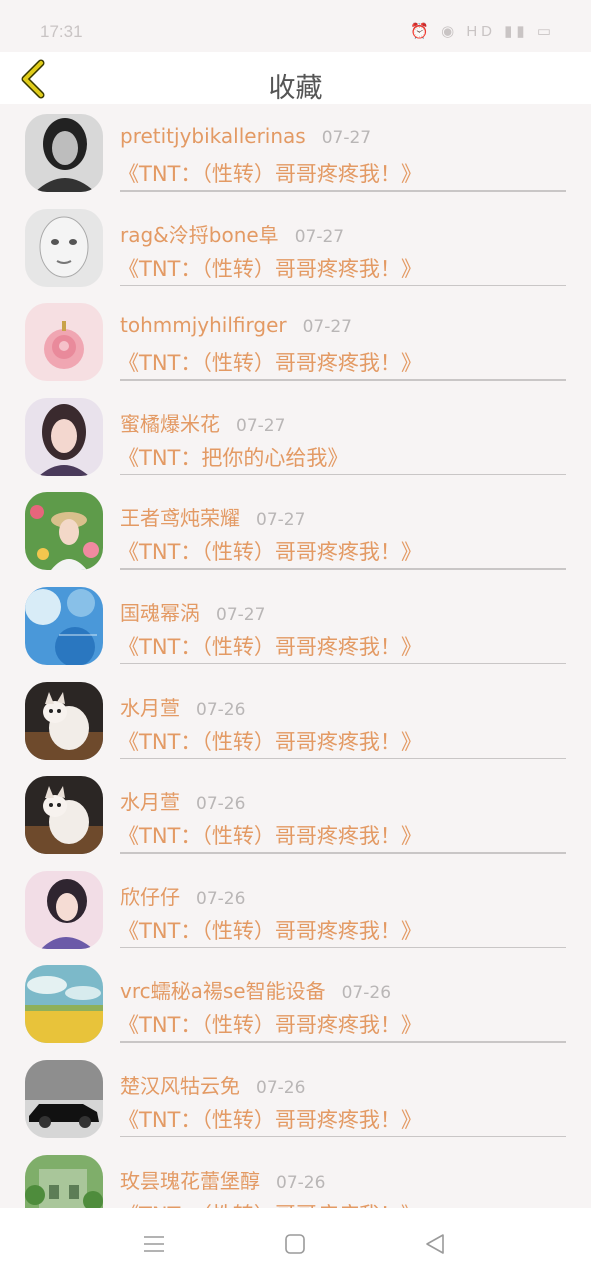  I want to click on list-item: 楚汉风牯云免 07-26 《TNT：（性转）哥哥疼疼我！》, so click(295, 1097).